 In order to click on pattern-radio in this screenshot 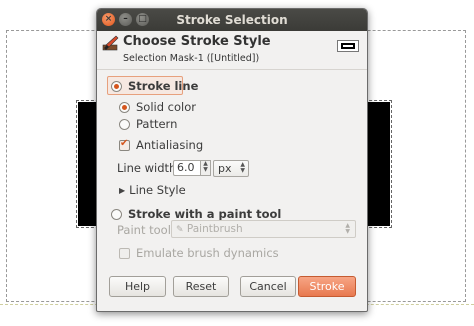, I will do `click(124, 124)`.